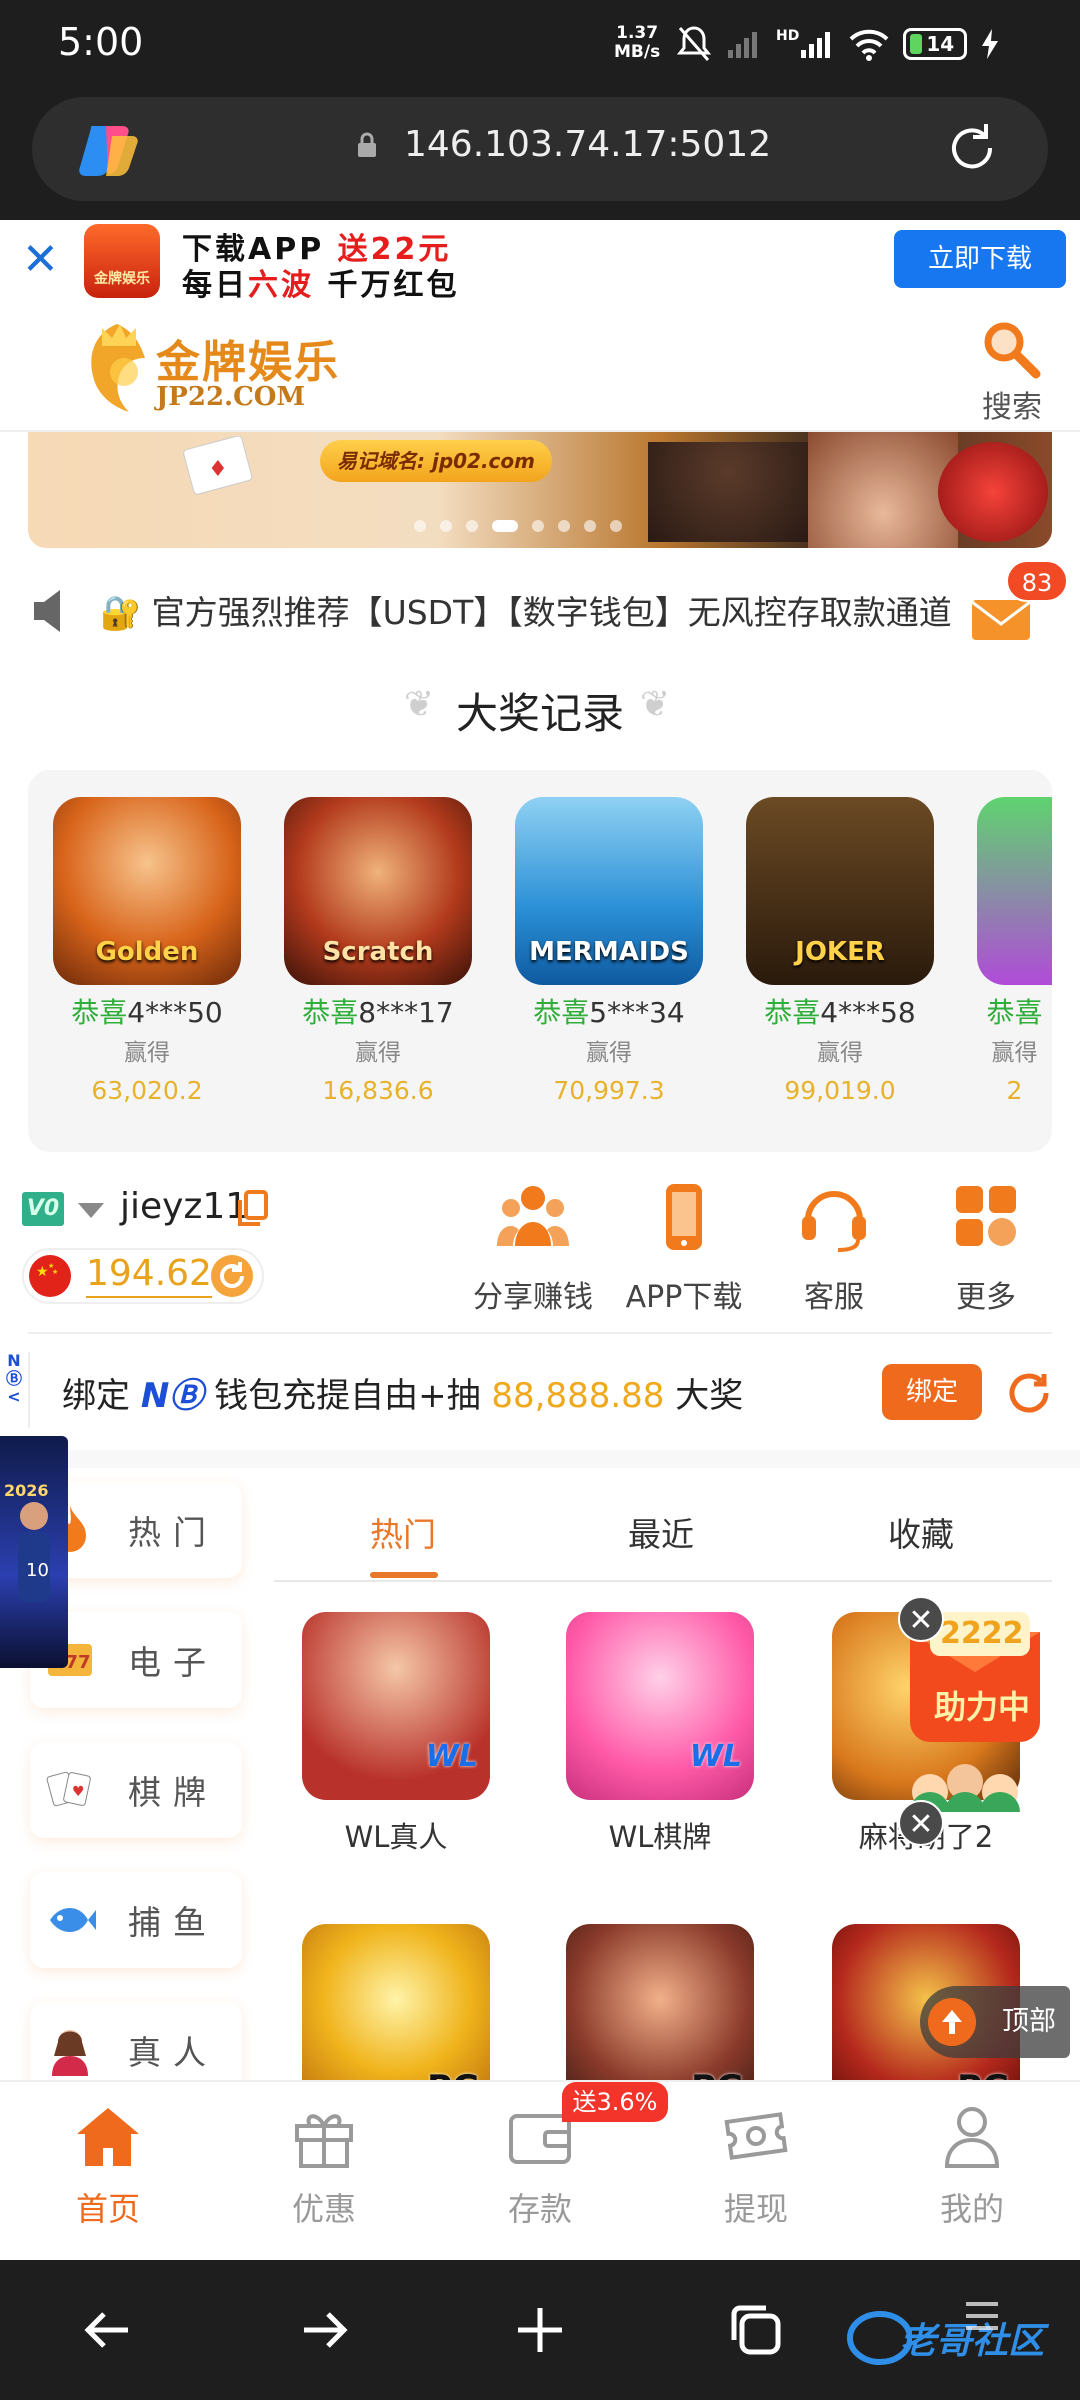 This screenshot has width=1080, height=2400. What do you see at coordinates (378, 891) in the screenshot?
I see `game-thumbnail: Scratch` at bounding box center [378, 891].